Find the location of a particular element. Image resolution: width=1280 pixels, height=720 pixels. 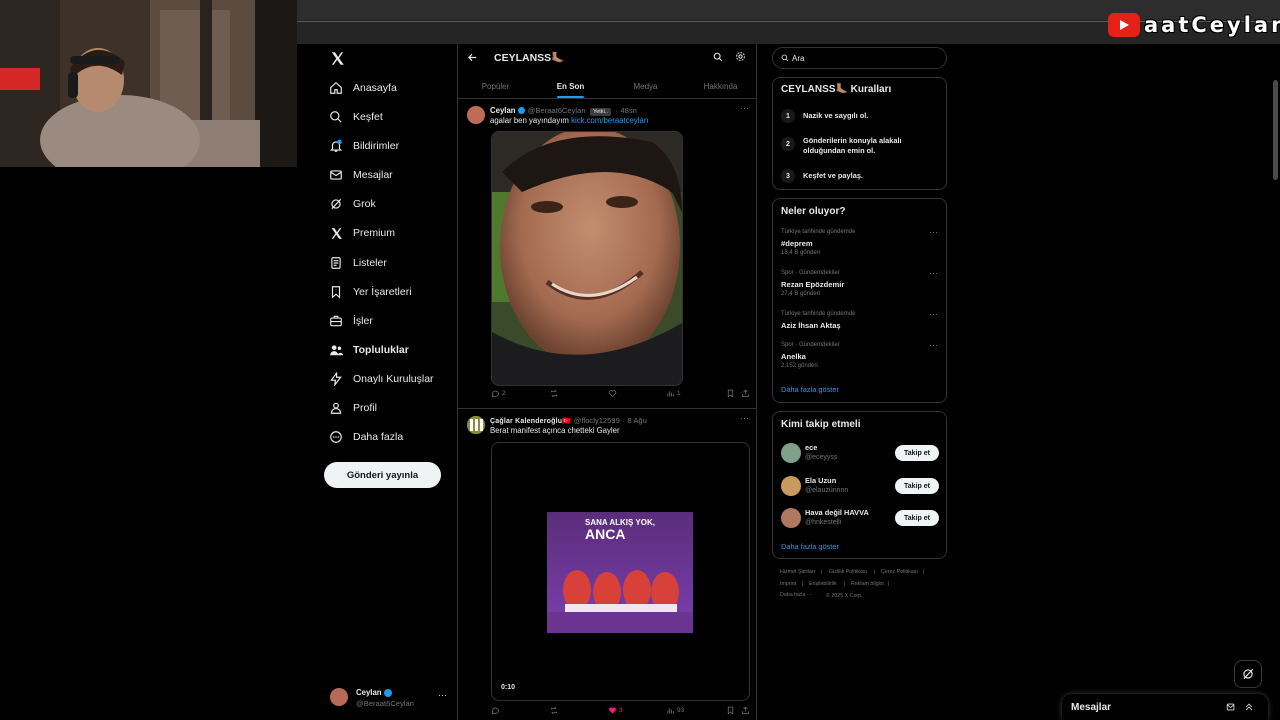

search-input is located at coordinates (862, 58).